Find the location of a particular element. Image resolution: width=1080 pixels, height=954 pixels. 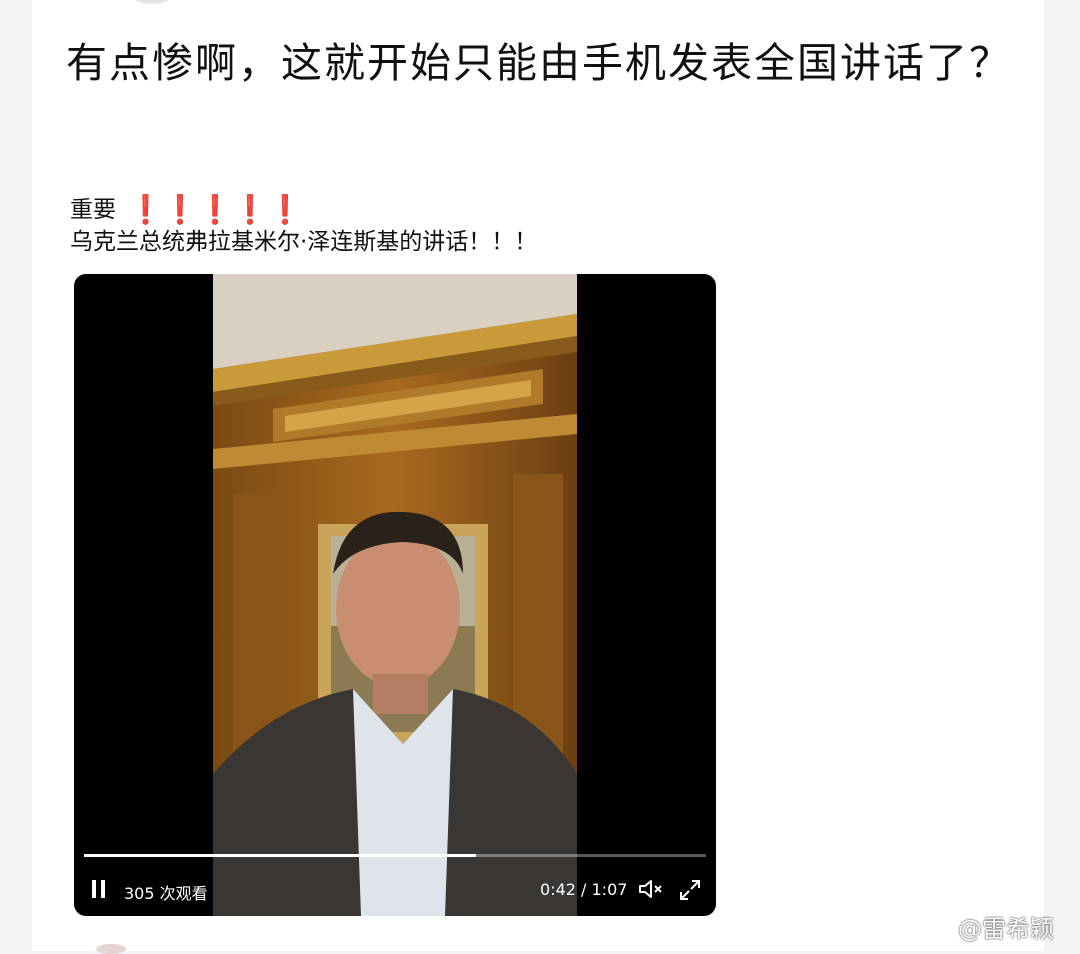

exclamation-marks: ❗❗❗❗❗ is located at coordinates (215, 209).